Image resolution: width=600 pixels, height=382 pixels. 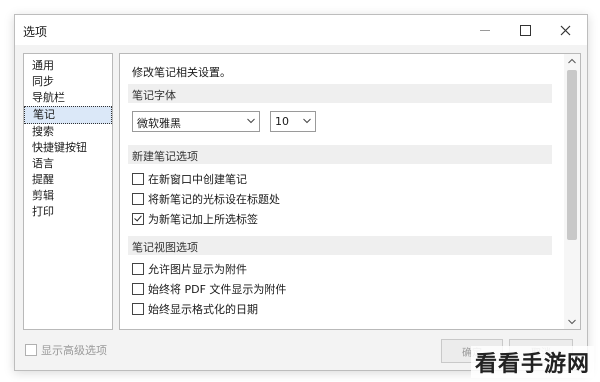 What do you see at coordinates (565, 30) in the screenshot?
I see `close-icon` at bounding box center [565, 30].